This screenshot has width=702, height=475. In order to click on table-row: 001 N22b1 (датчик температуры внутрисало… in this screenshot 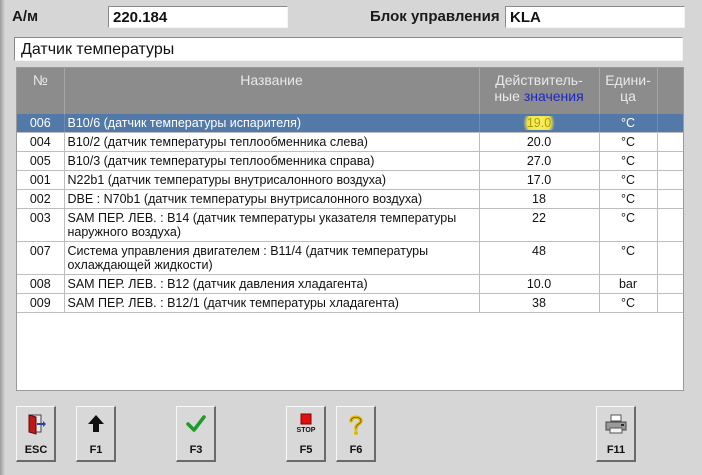, I will do `click(350, 180)`.